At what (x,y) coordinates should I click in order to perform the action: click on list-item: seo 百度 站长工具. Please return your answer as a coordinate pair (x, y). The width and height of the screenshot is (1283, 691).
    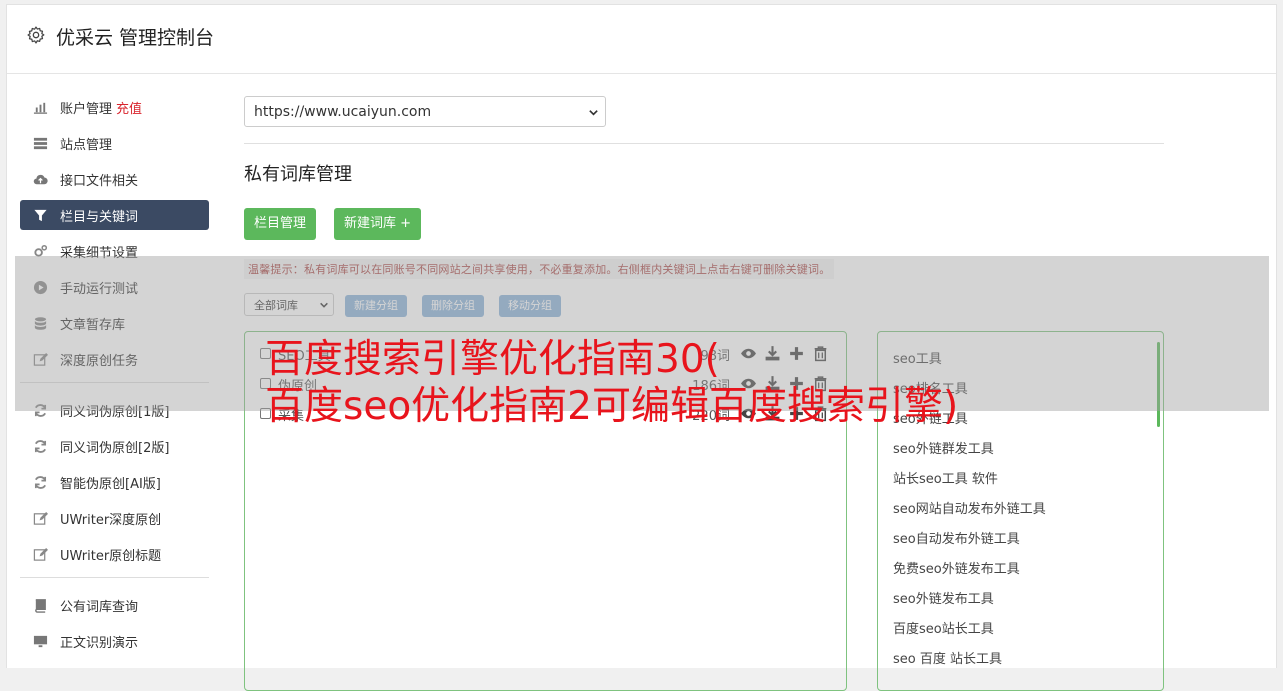
    Looking at the image, I should click on (947, 657).